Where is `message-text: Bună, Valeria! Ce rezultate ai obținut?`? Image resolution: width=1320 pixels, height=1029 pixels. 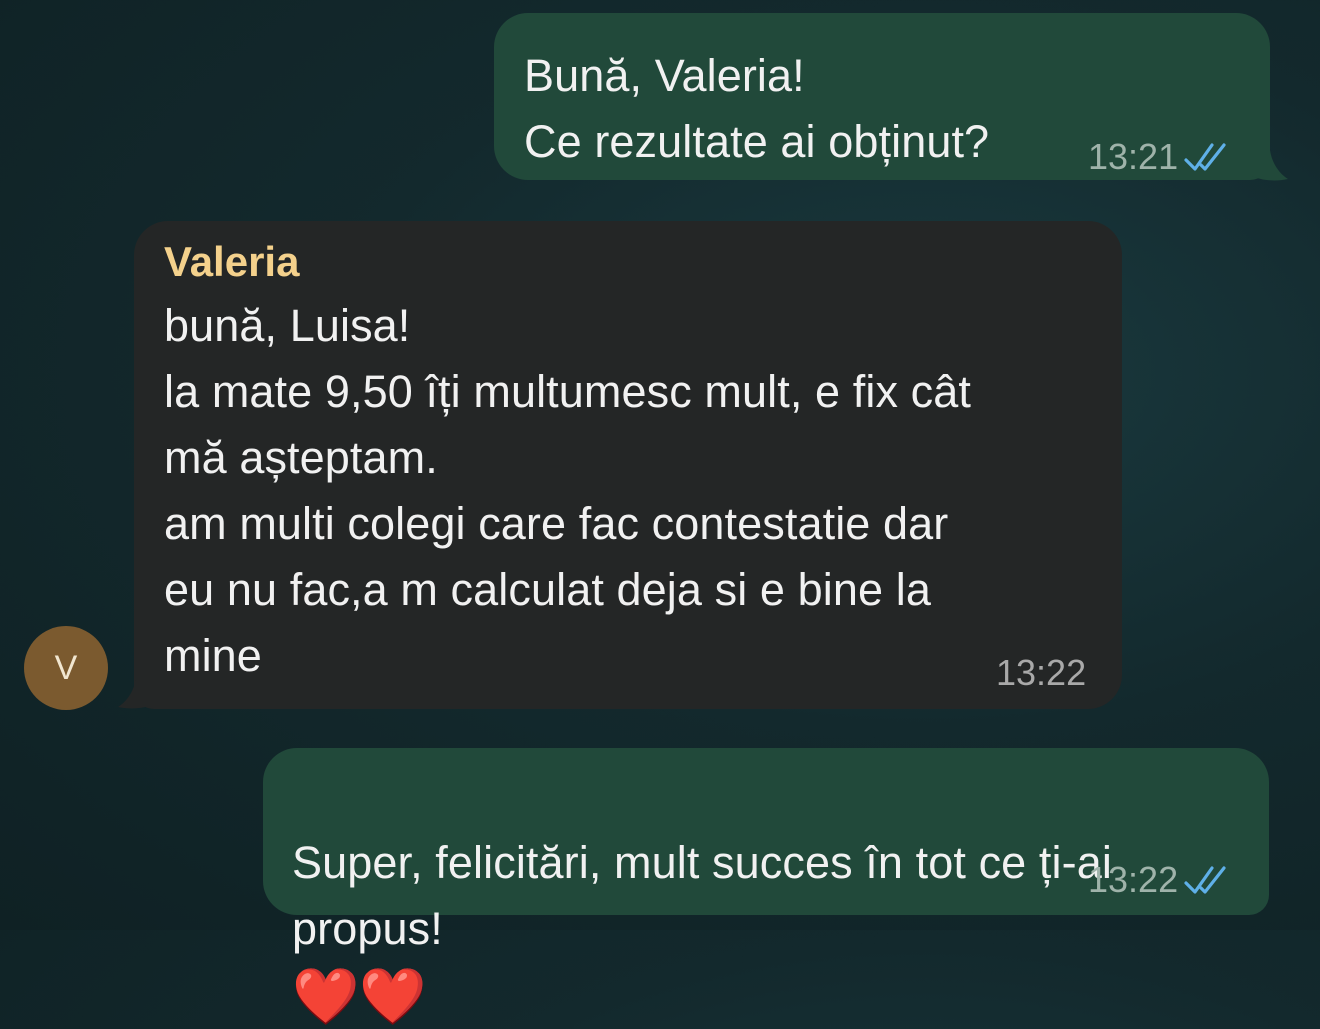
message-text: Bună, Valeria! Ce rezultate ai obținut? is located at coordinates (757, 108).